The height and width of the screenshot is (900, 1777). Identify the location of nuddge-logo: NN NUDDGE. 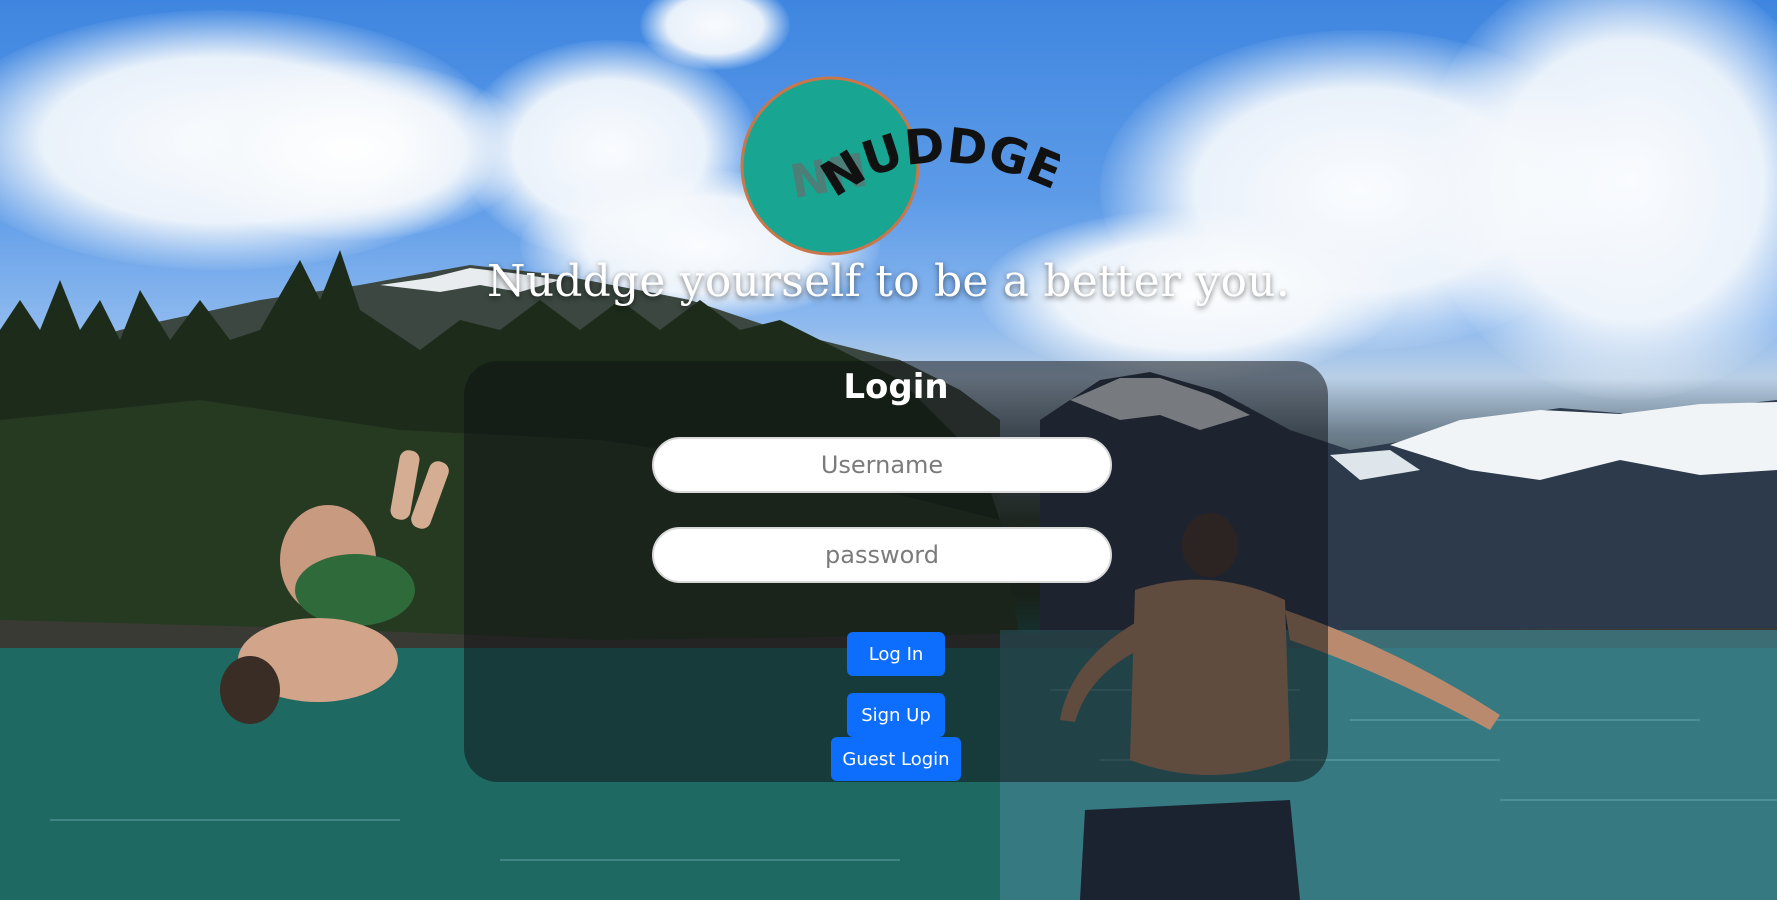
(905, 166).